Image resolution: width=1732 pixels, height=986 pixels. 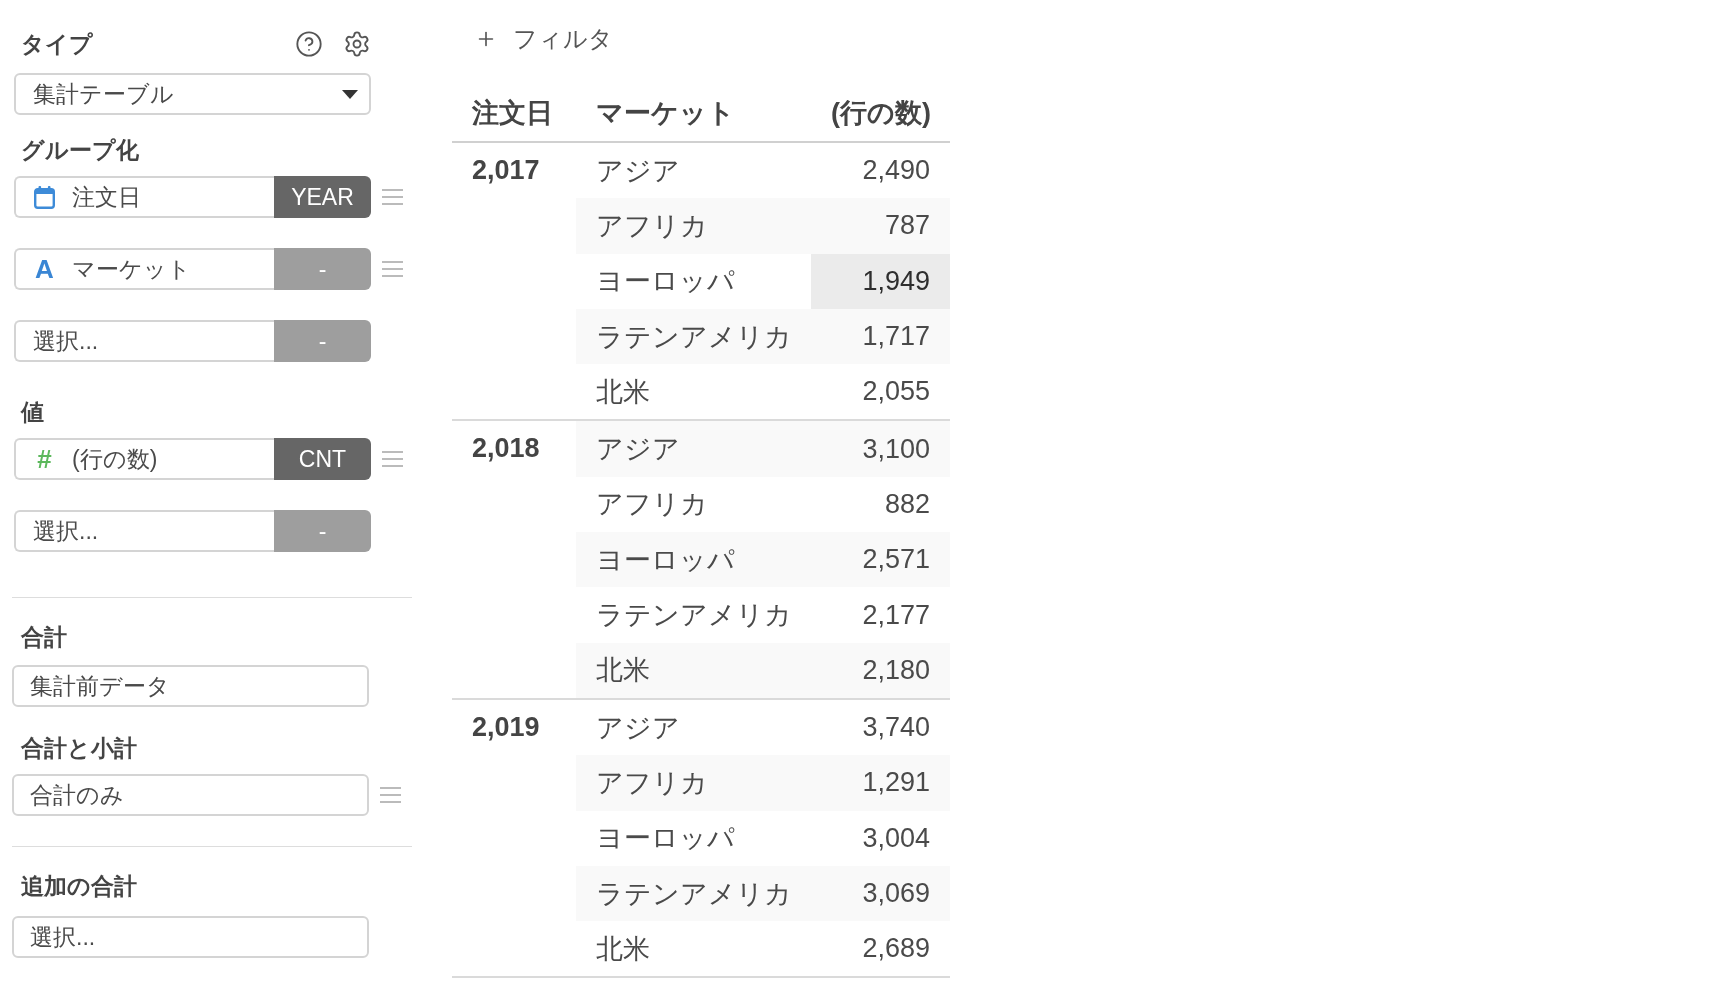 I want to click on row-count-value: 1,949, so click(x=880, y=281).